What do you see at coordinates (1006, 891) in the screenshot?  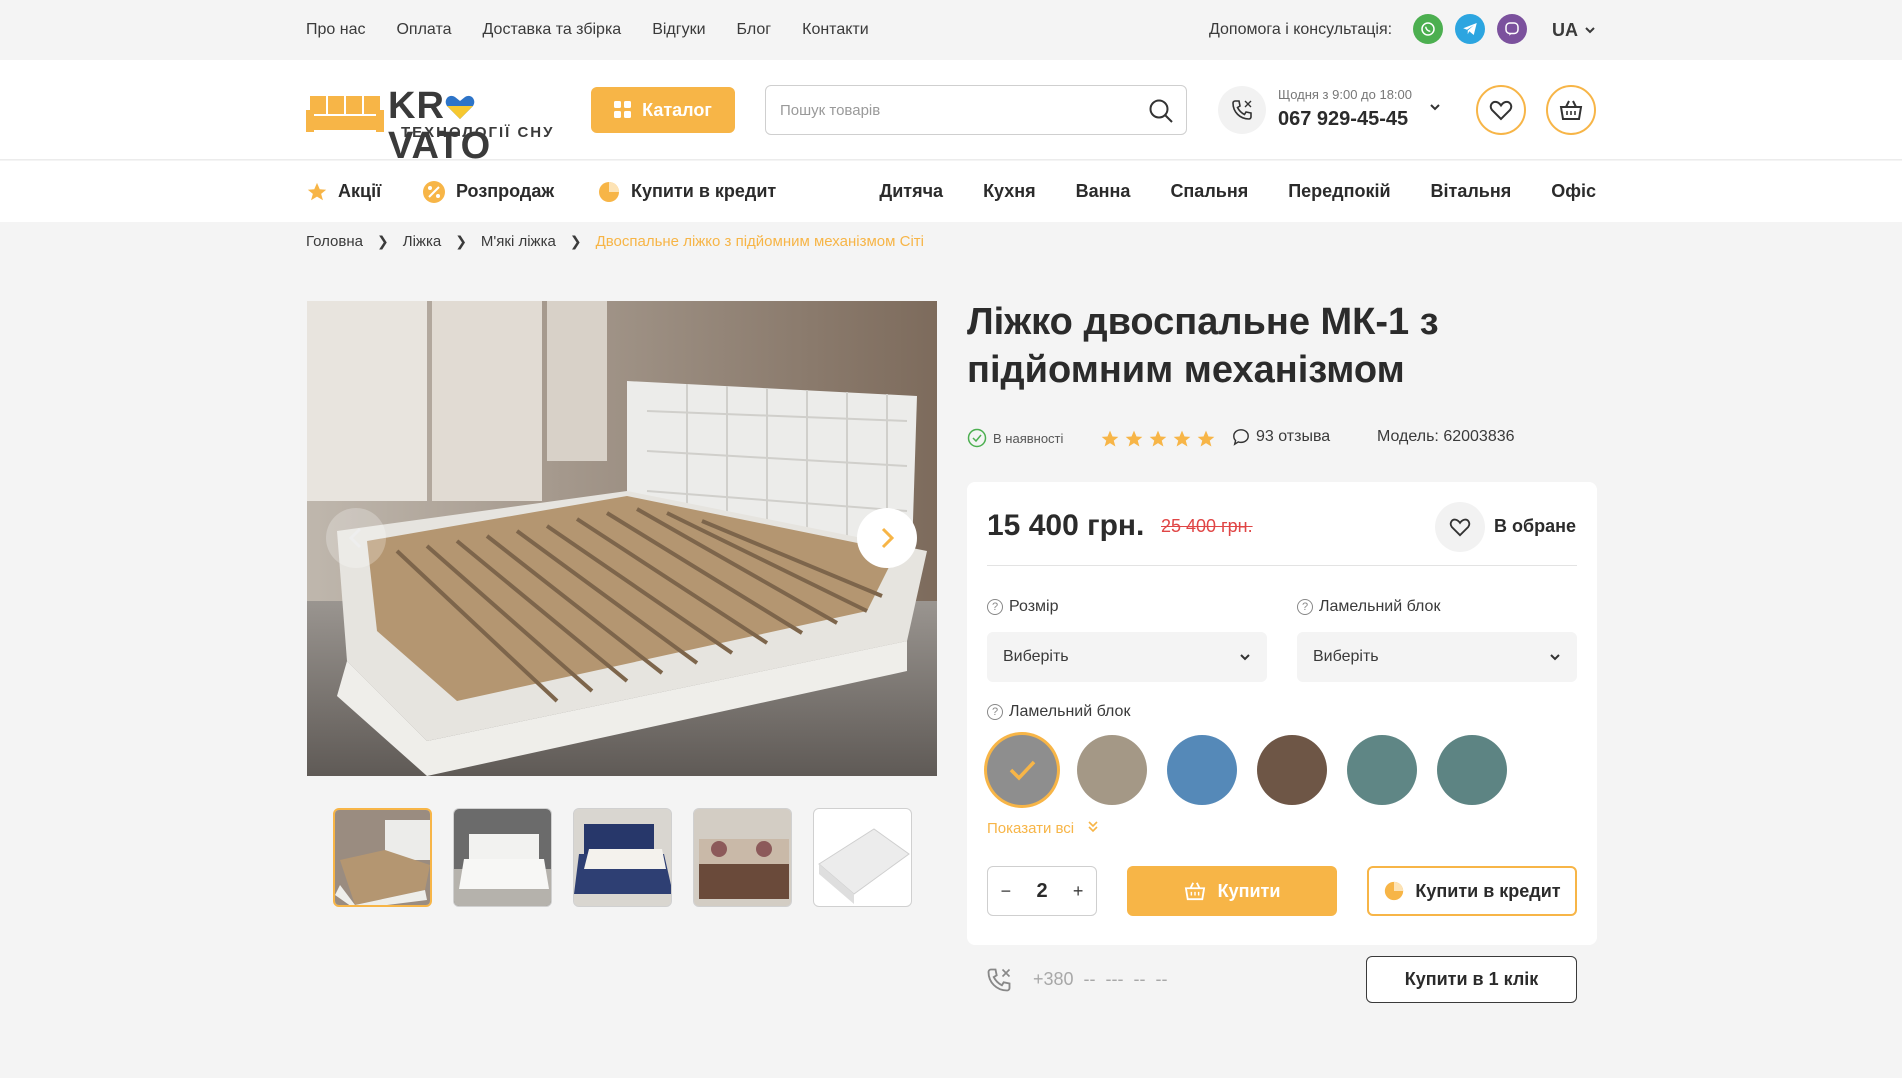 I see `decrease-quantity-button: −` at bounding box center [1006, 891].